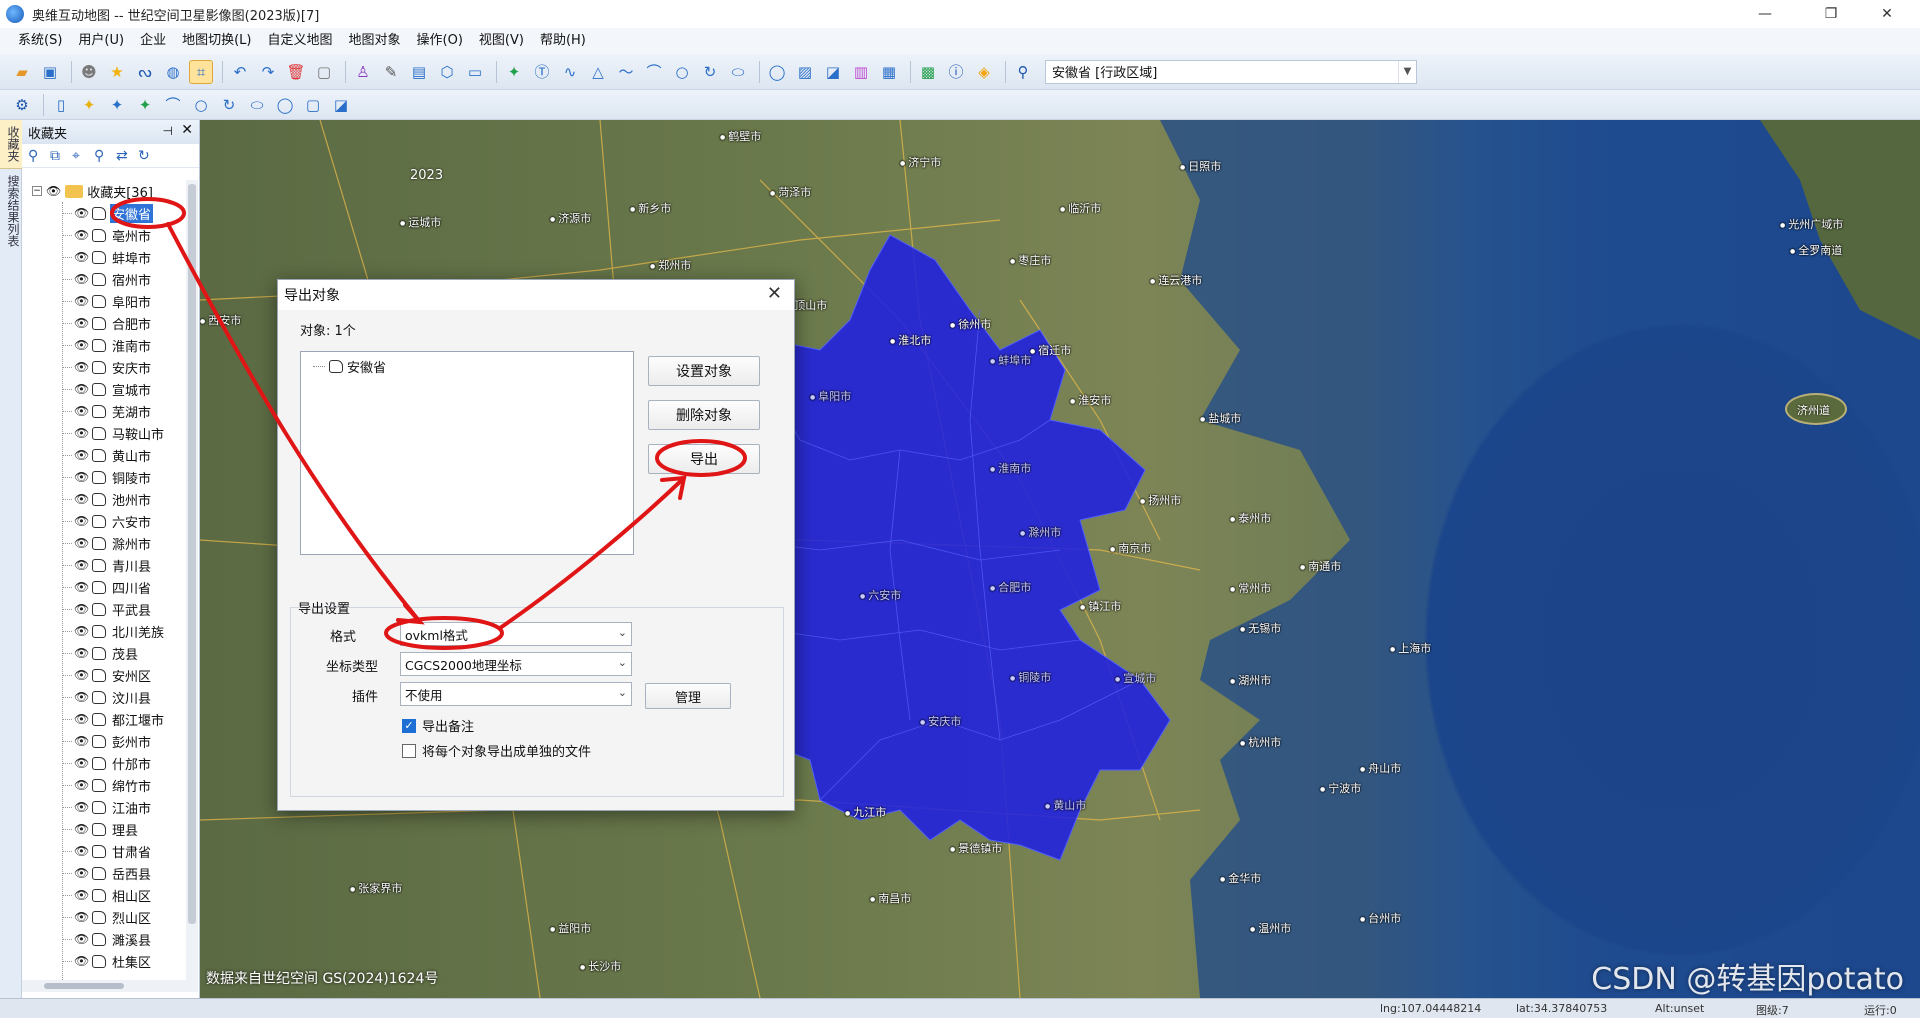 The height and width of the screenshot is (1018, 1920). I want to click on pin-panel-icon: ⊣, so click(168, 131).